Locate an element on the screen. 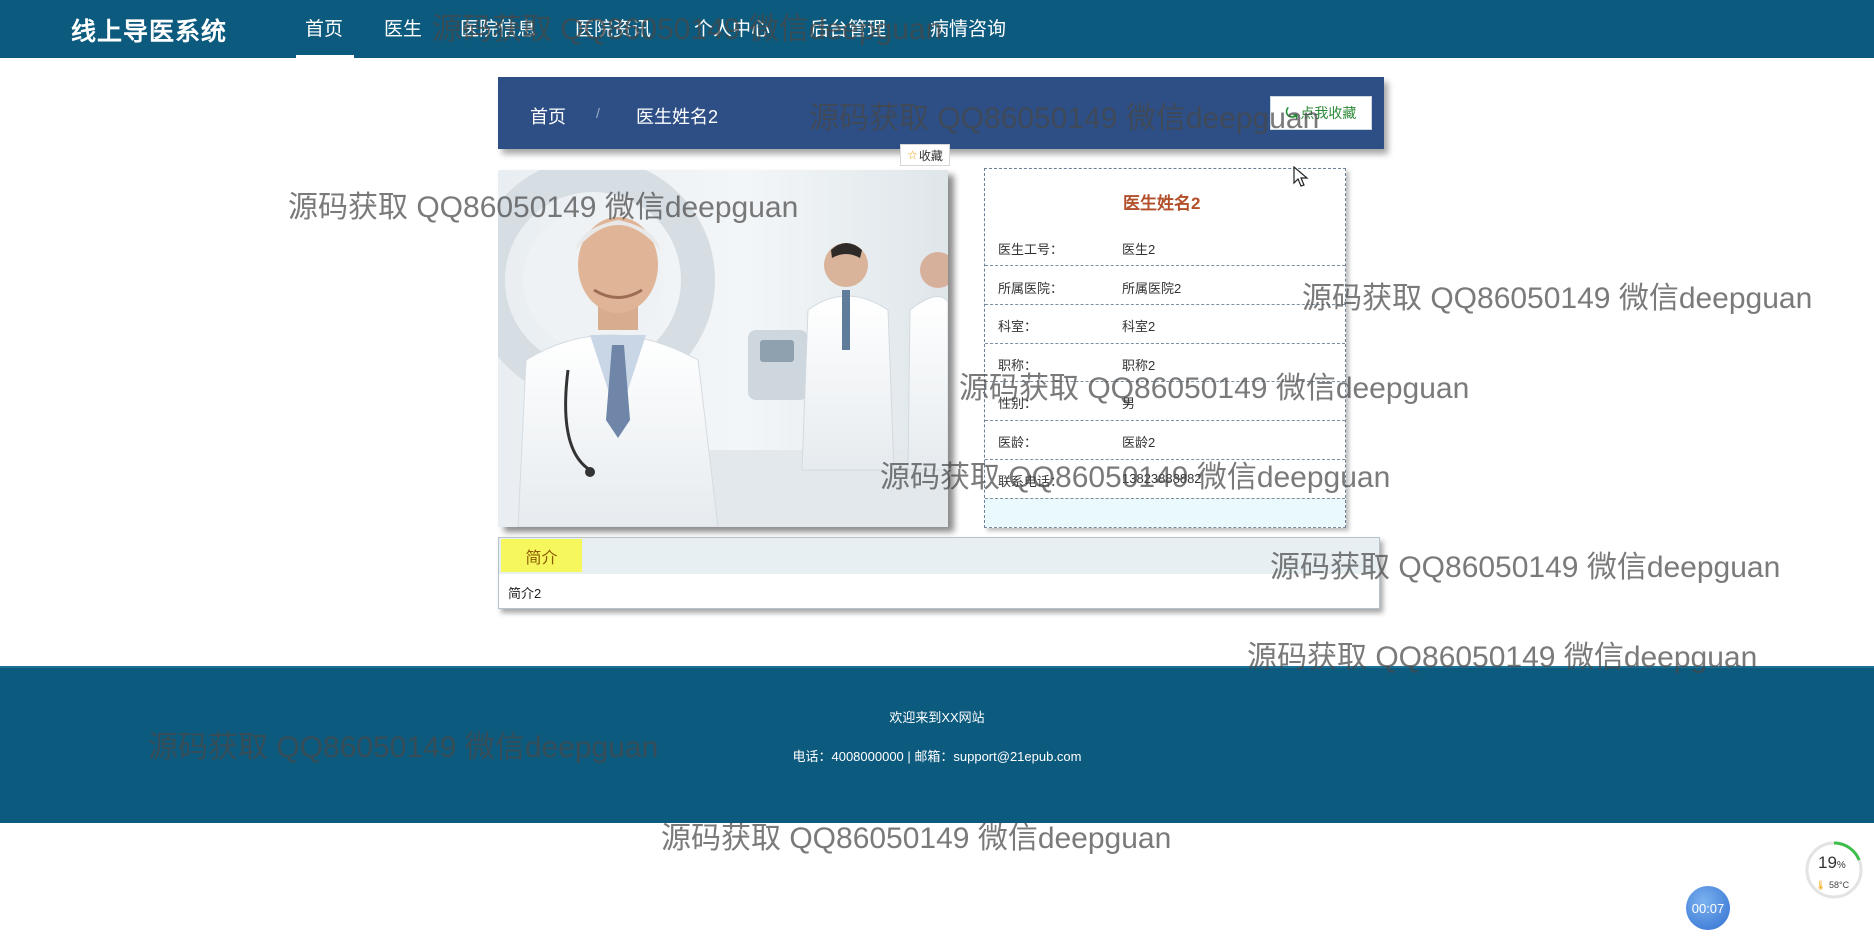 This screenshot has height=936, width=1874. star-icon: ☆ is located at coordinates (912, 155).